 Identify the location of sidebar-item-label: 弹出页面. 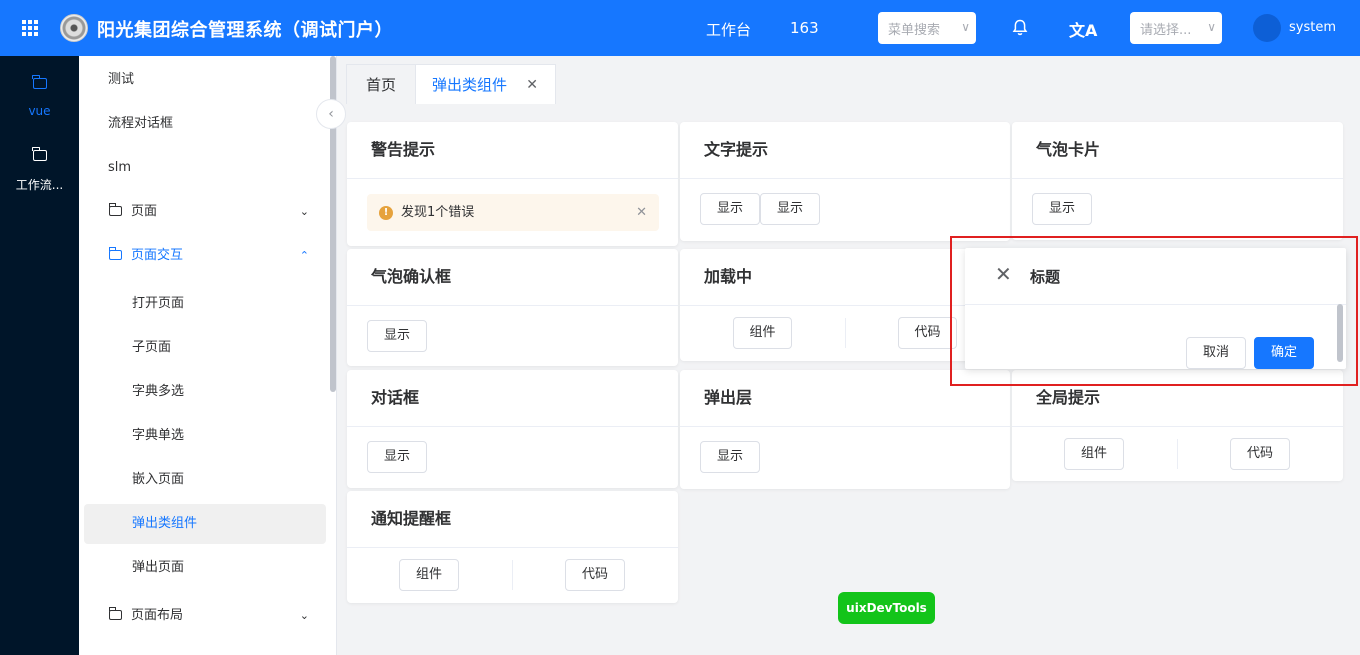
(158, 567).